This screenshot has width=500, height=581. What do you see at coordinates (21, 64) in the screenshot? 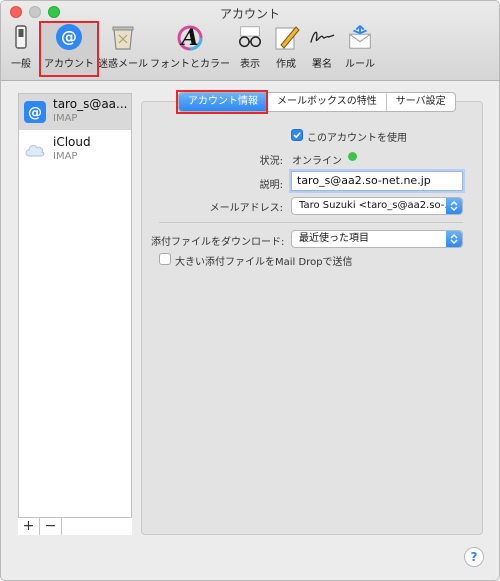
I see `toolbar-label: 一般` at bounding box center [21, 64].